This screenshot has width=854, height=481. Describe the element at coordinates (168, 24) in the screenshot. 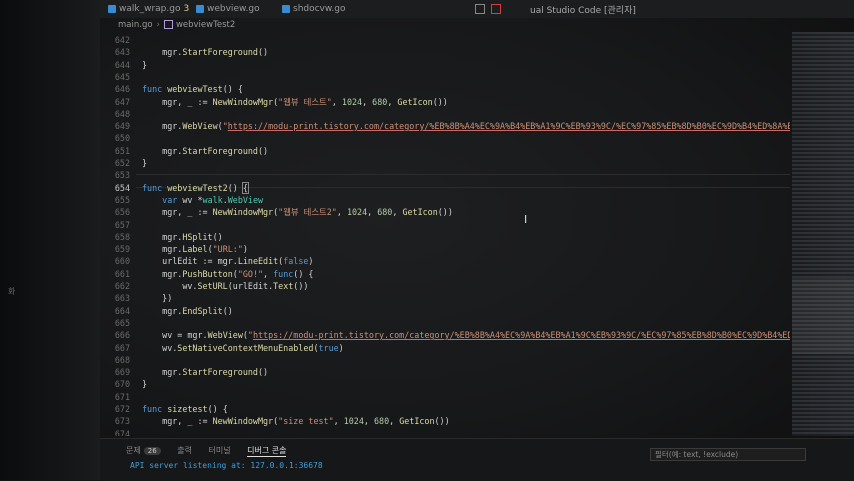

I see `symbol-icon` at that location.